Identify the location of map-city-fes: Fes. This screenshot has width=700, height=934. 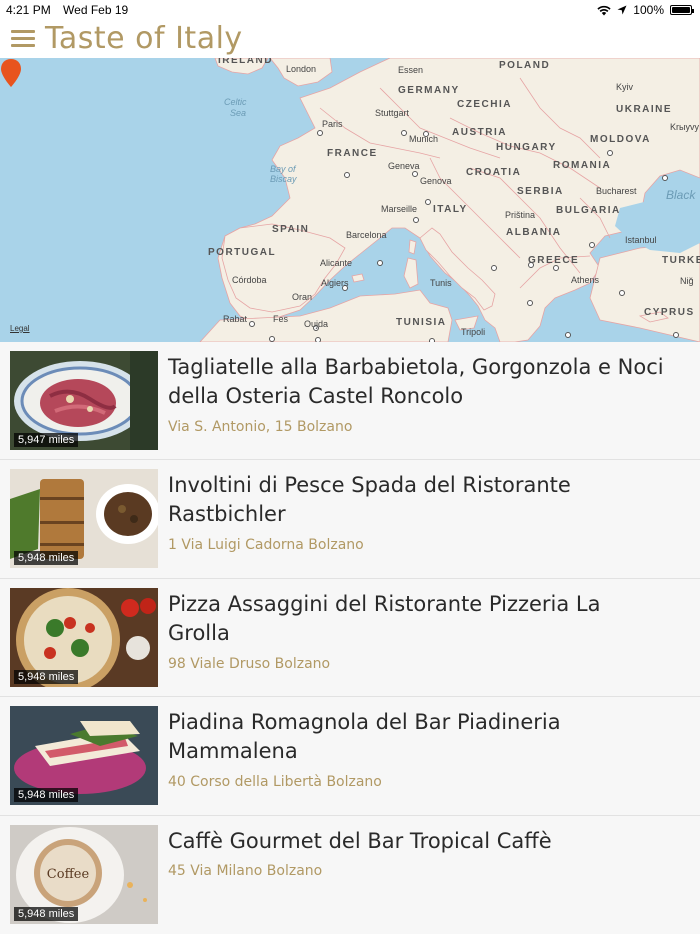
(281, 319).